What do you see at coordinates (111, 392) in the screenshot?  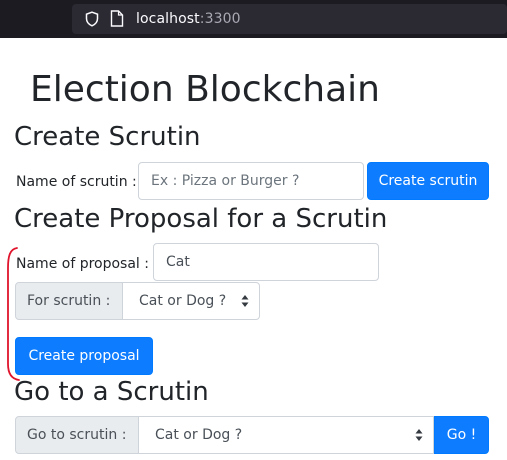 I see `goto-scrutin-heading: Go to a Scrutin` at bounding box center [111, 392].